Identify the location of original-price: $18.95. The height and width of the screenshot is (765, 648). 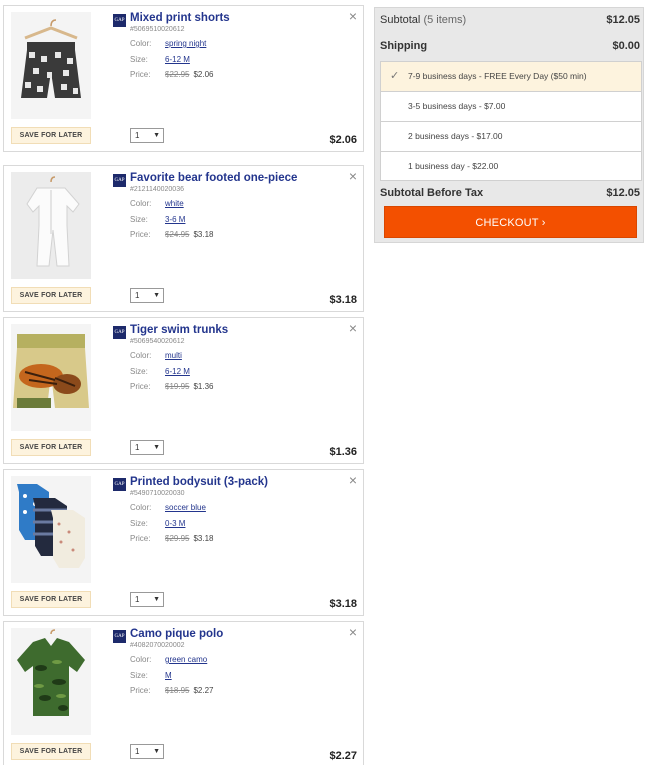
(177, 690).